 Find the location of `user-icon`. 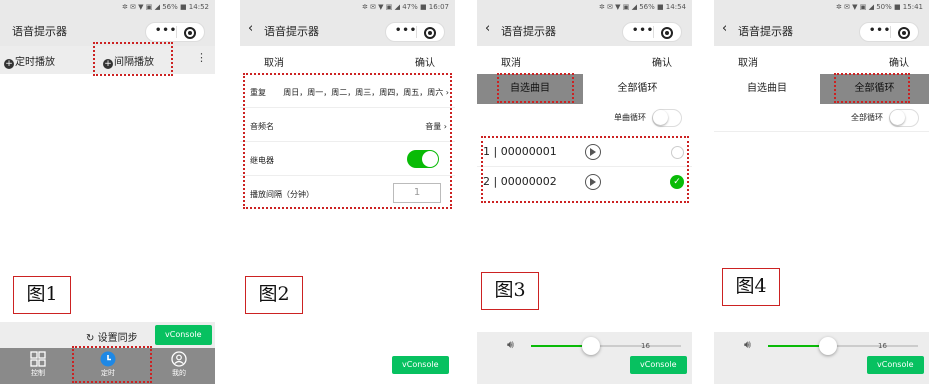

user-icon is located at coordinates (179, 359).